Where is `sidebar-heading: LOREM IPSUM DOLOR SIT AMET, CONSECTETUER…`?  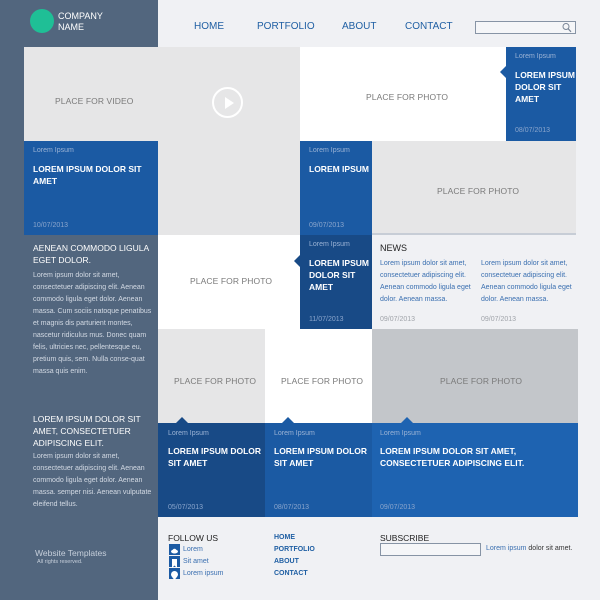 sidebar-heading: LOREM IPSUM DOLOR SIT AMET, CONSECTETUER… is located at coordinates (87, 431).